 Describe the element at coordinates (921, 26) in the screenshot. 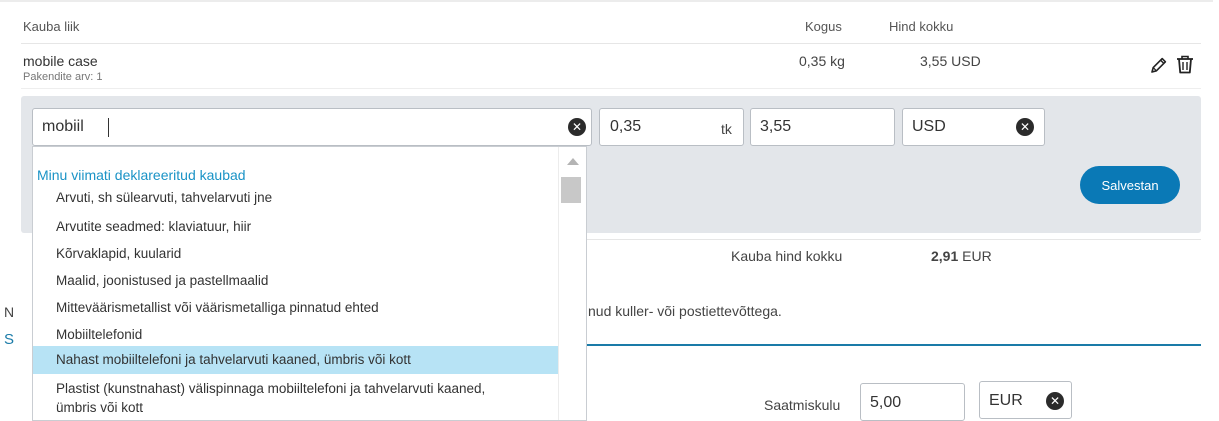

I see `header-hind-kokku: Hind kokku` at that location.